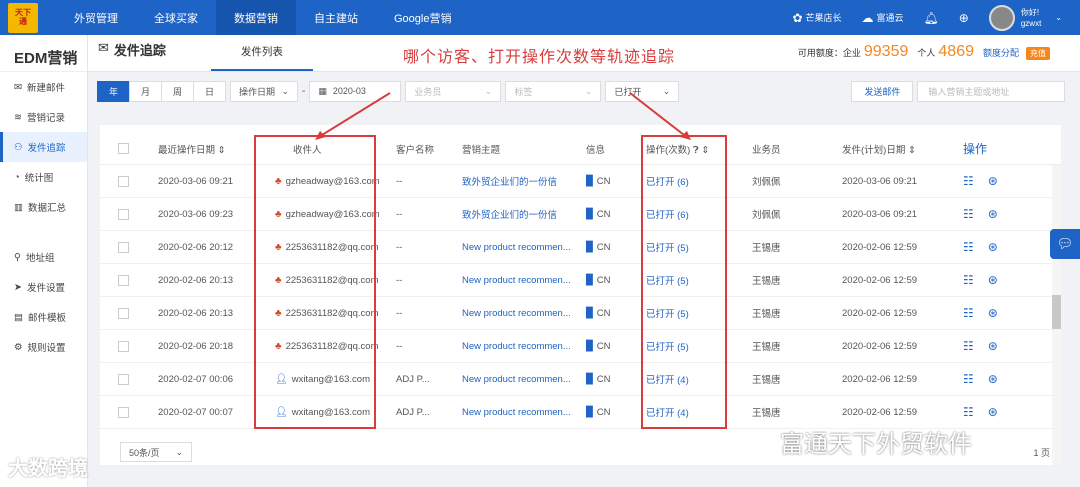  I want to click on nav-item-0: 外贸管理, so click(96, 17).